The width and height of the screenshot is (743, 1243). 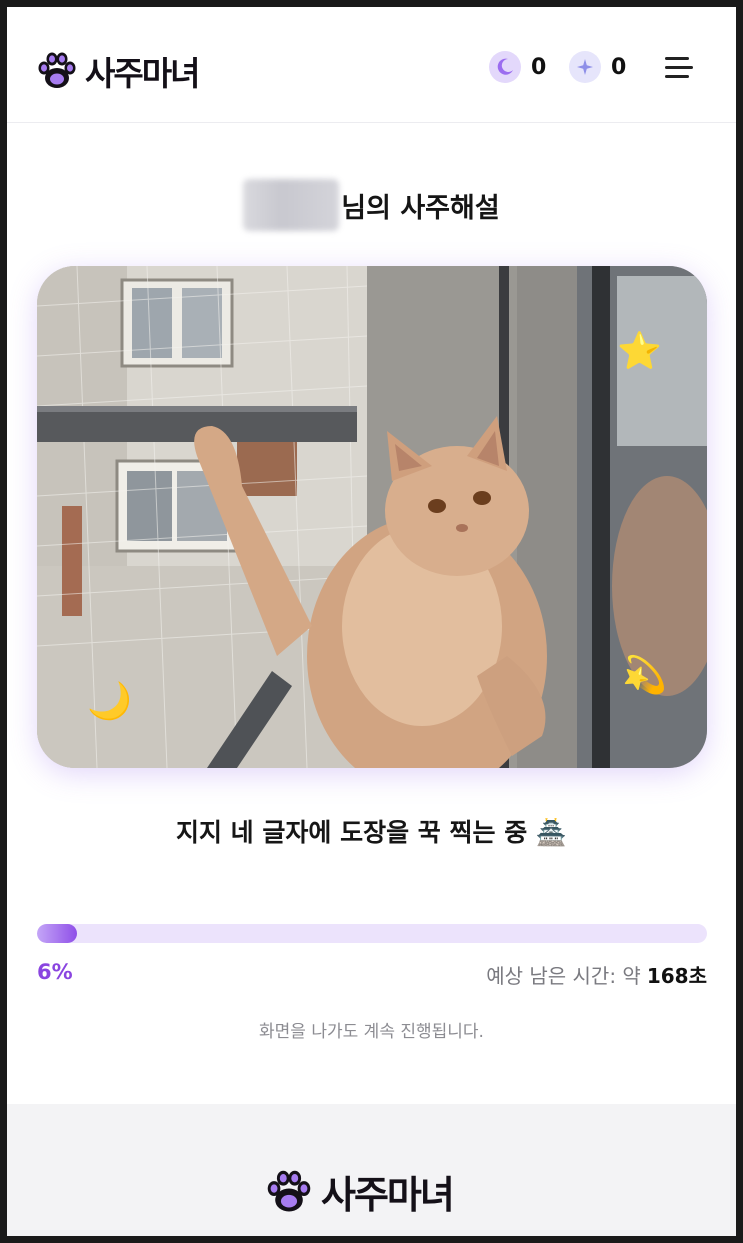 I want to click on dizzy-star-icon: 💫, so click(x=644, y=675).